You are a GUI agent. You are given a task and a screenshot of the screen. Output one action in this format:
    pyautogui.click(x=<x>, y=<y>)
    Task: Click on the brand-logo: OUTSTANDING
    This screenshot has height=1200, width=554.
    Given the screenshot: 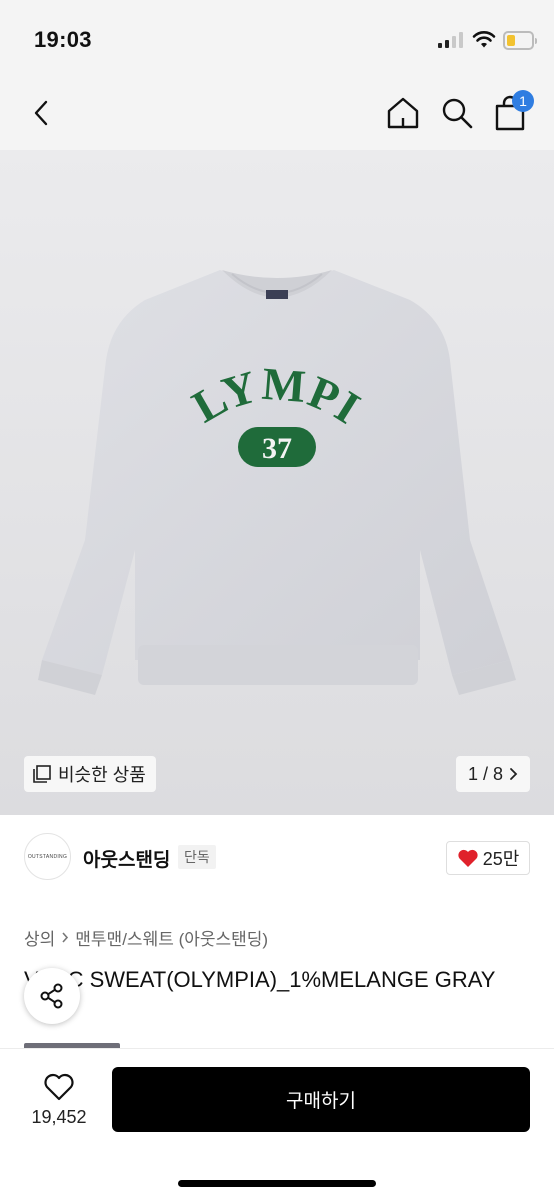 What is the action you would take?
    pyautogui.click(x=47, y=856)
    